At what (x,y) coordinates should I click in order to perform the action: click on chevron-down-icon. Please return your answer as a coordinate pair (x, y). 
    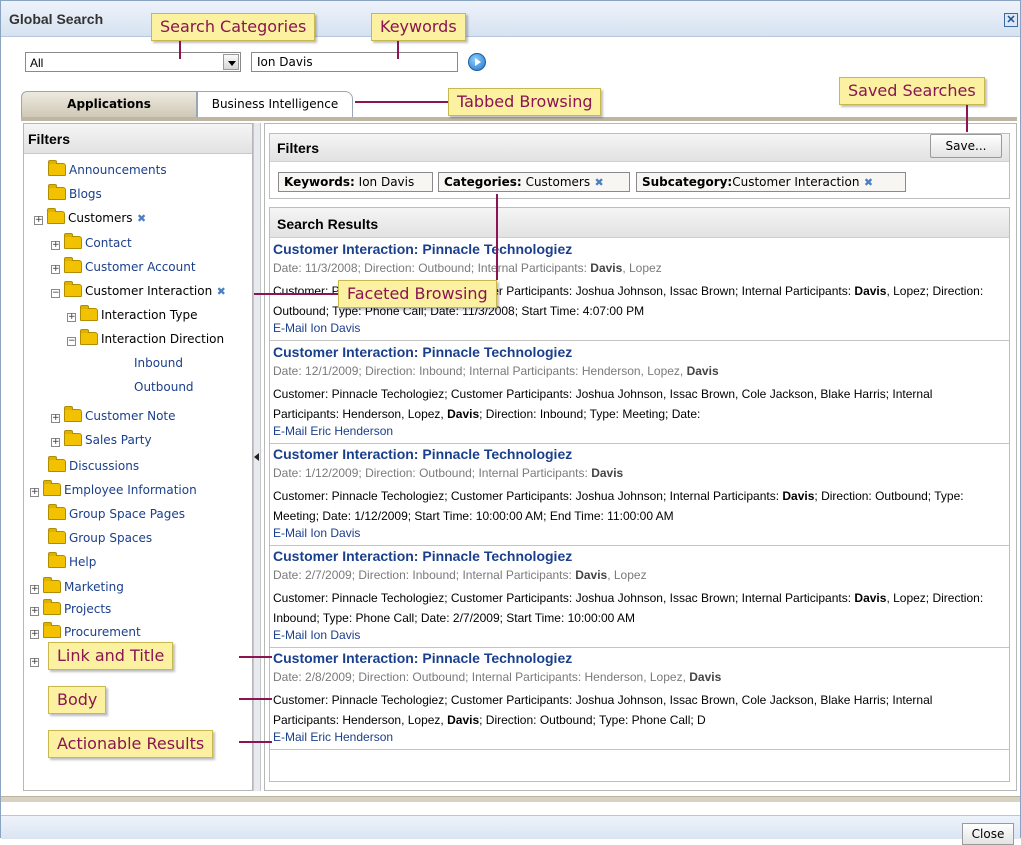
    Looking at the image, I should click on (231, 62).